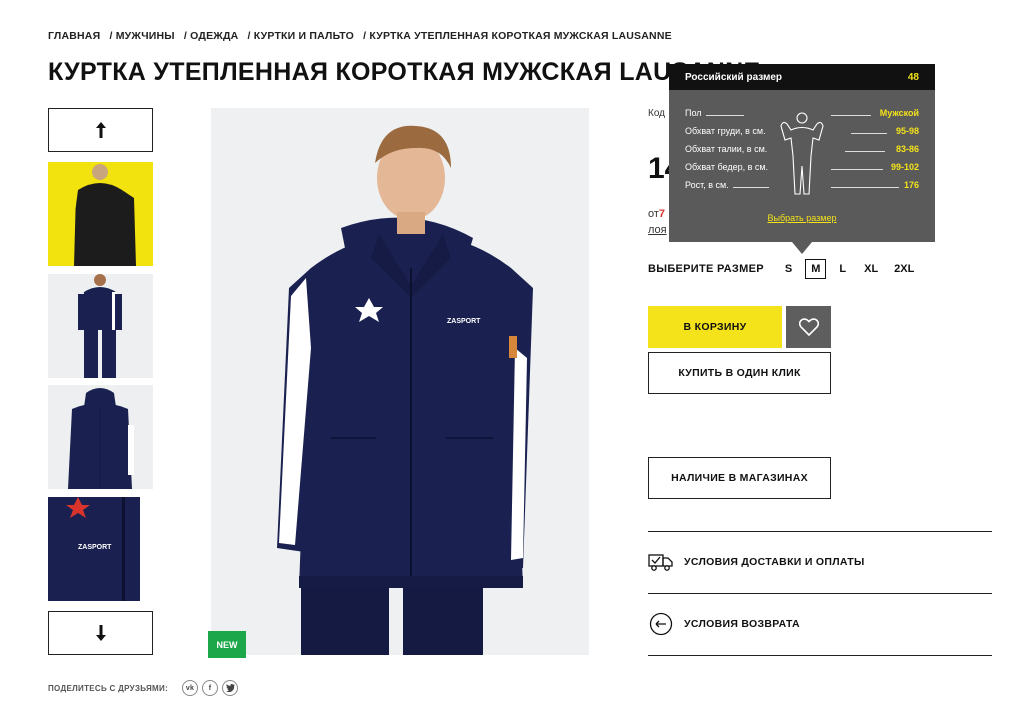 The width and height of the screenshot is (1024, 704). I want to click on size-selector: ВЫБЕРИТЕ РАЗМЕР S M L XL 2XL, so click(783, 269).